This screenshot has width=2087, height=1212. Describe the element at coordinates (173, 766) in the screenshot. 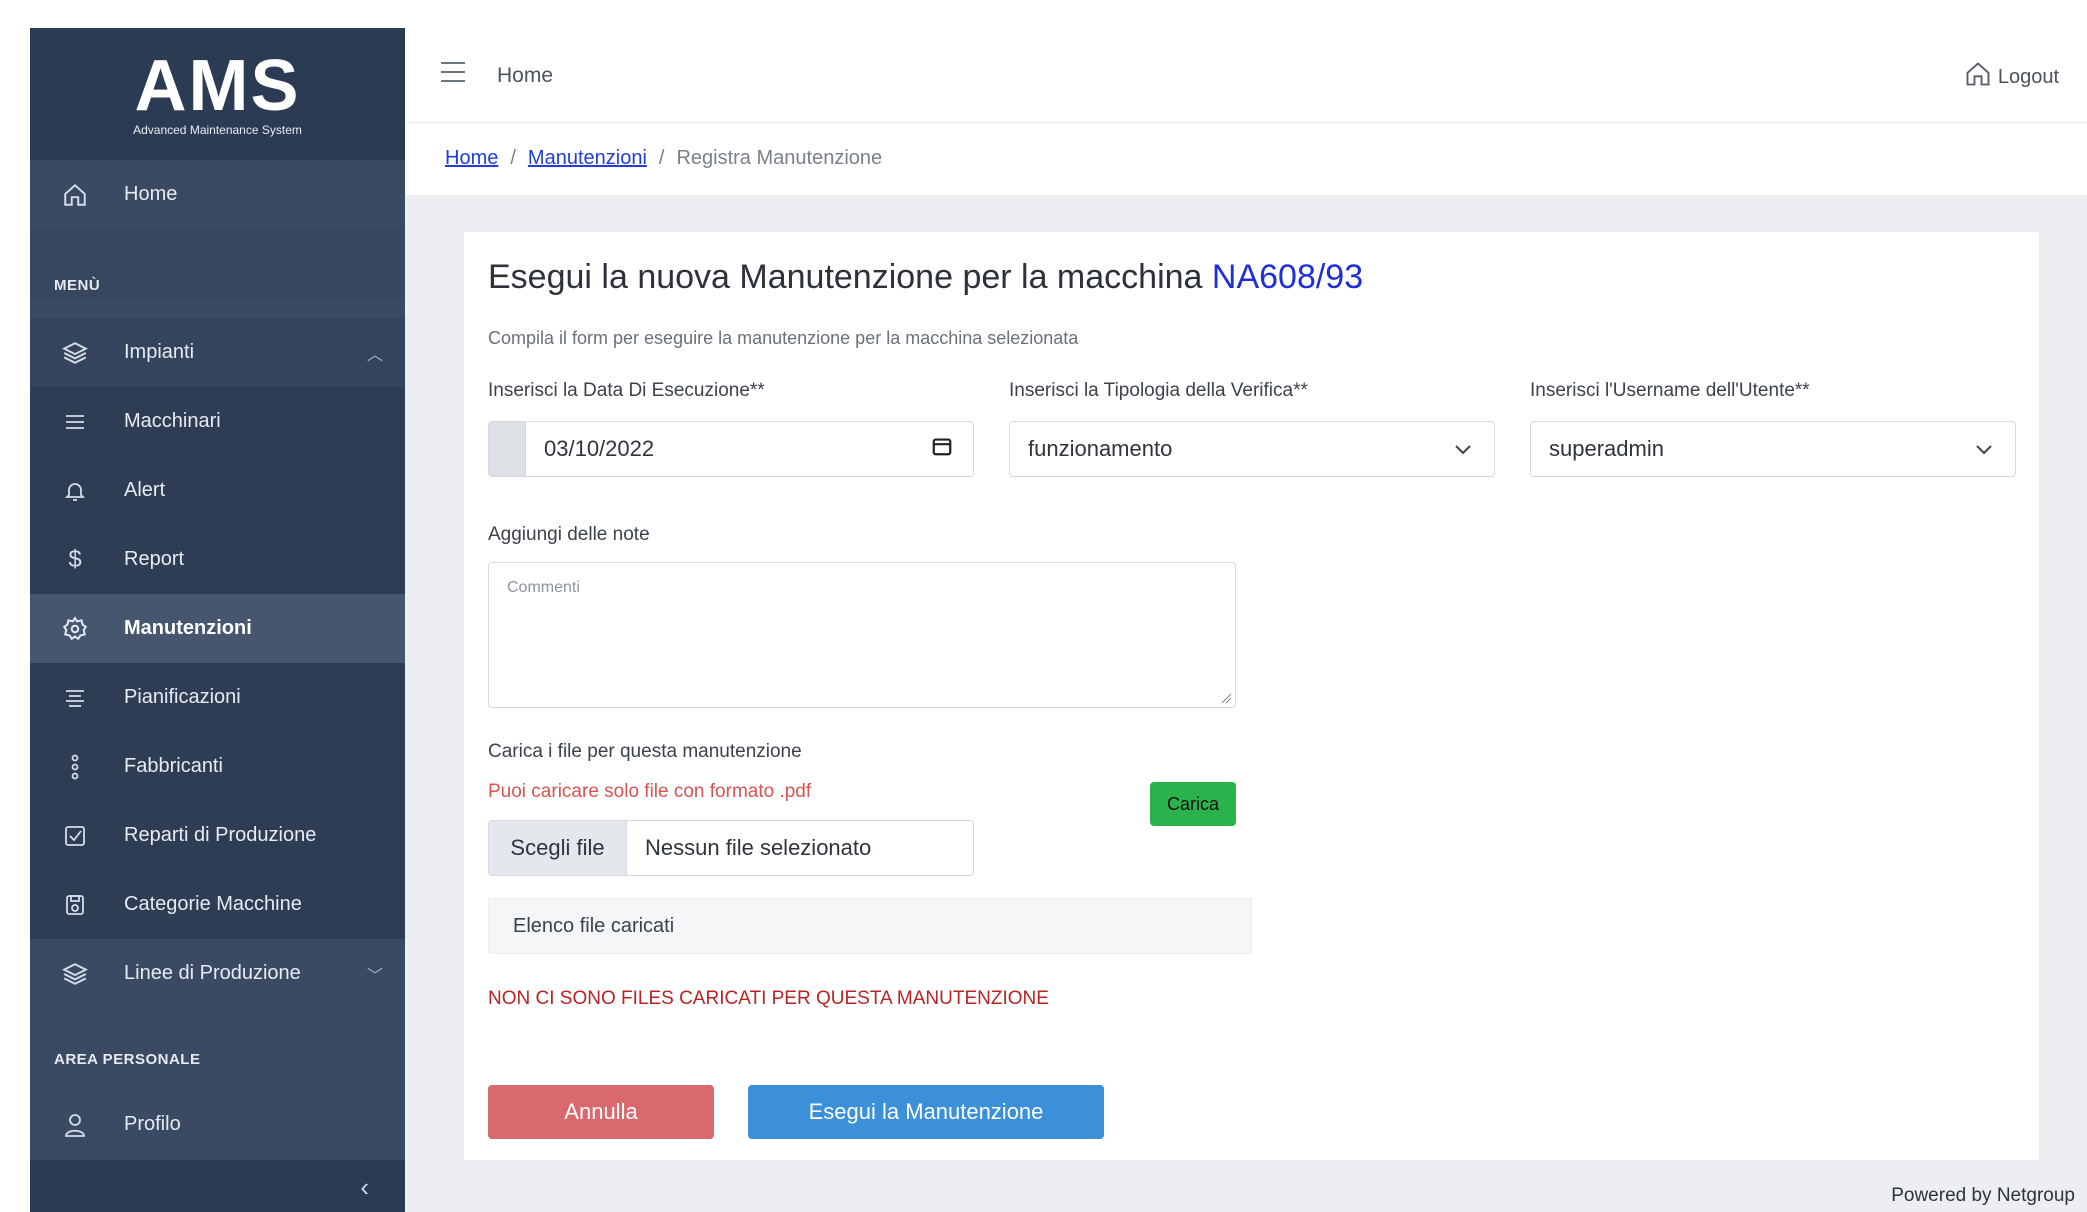

I see `sidebar-item-label: Fabbricanti` at that location.